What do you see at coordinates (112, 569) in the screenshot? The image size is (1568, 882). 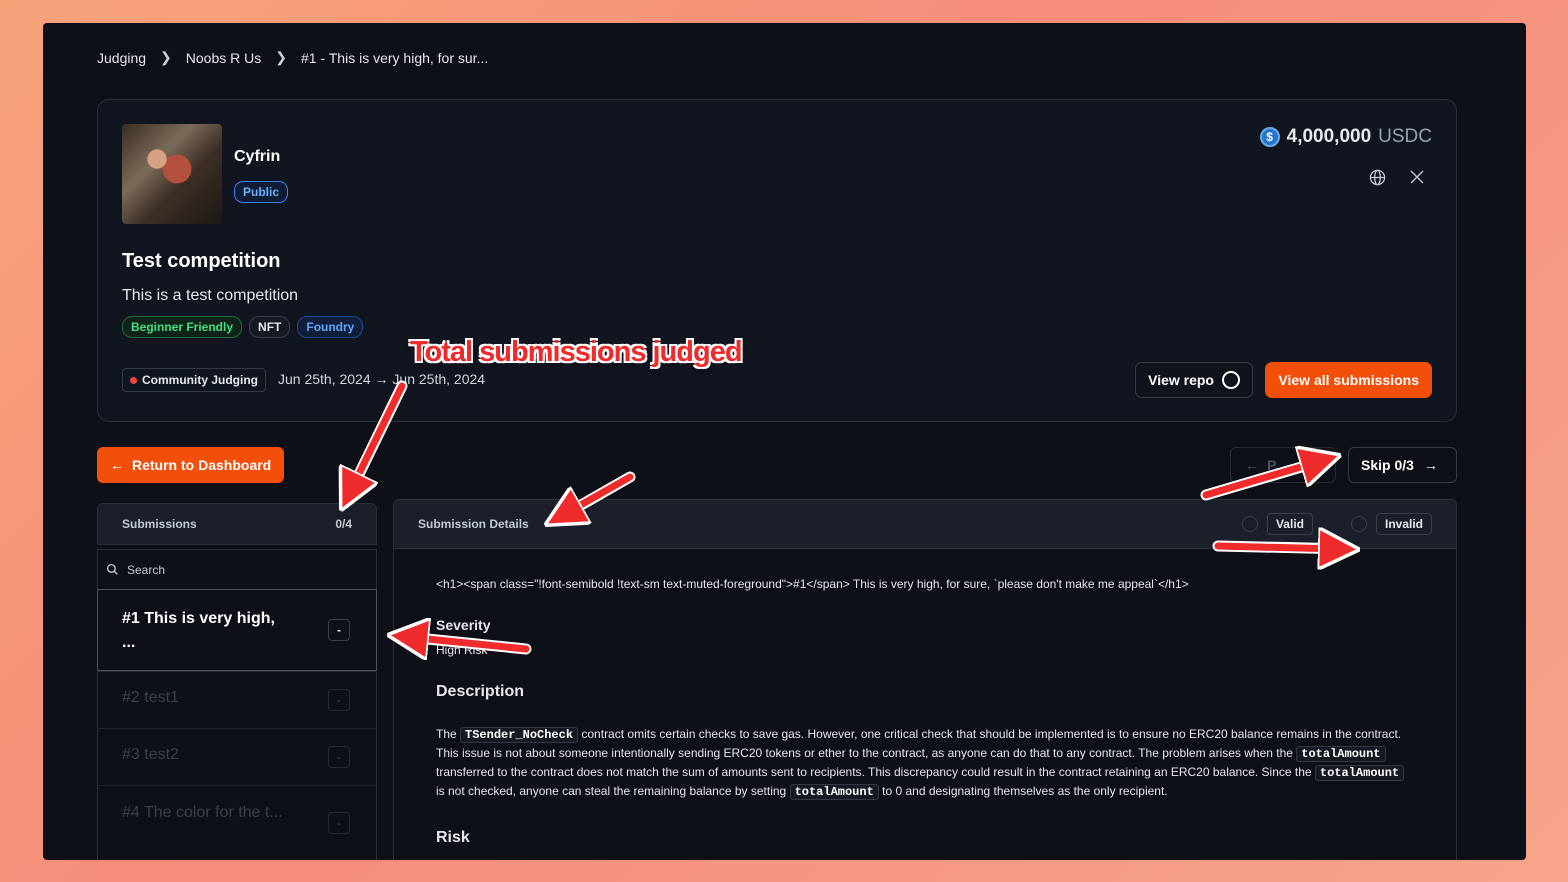 I see `search-icon` at bounding box center [112, 569].